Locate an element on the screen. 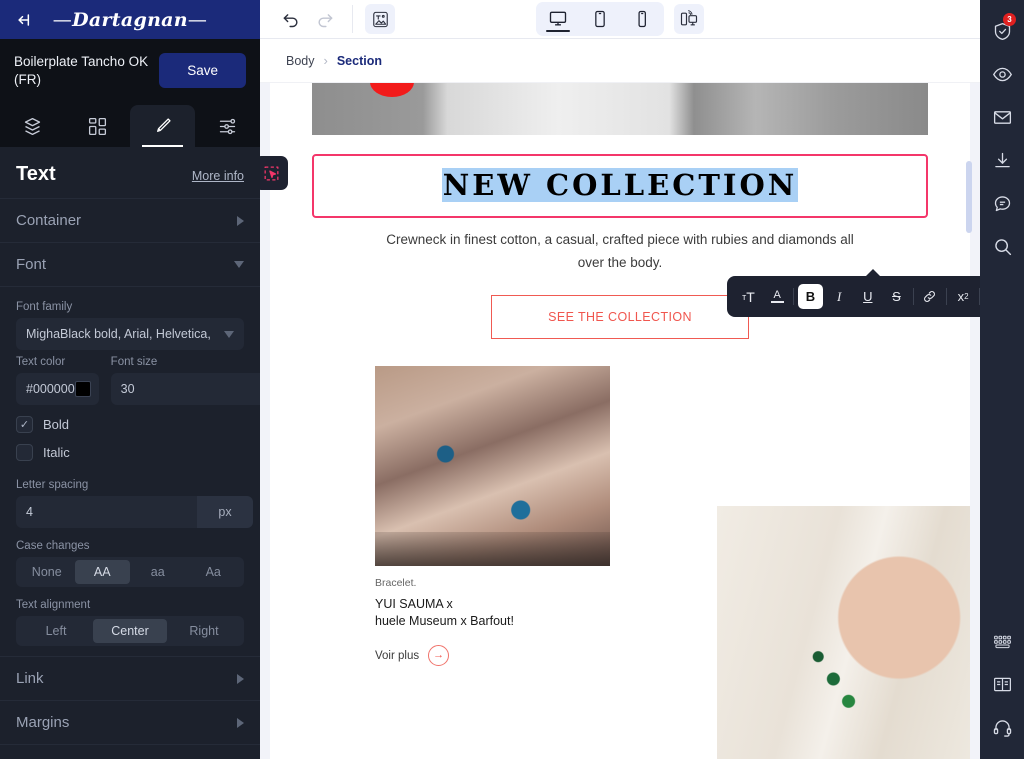 The image size is (1024, 759). docs-button is located at coordinates (1002, 684).